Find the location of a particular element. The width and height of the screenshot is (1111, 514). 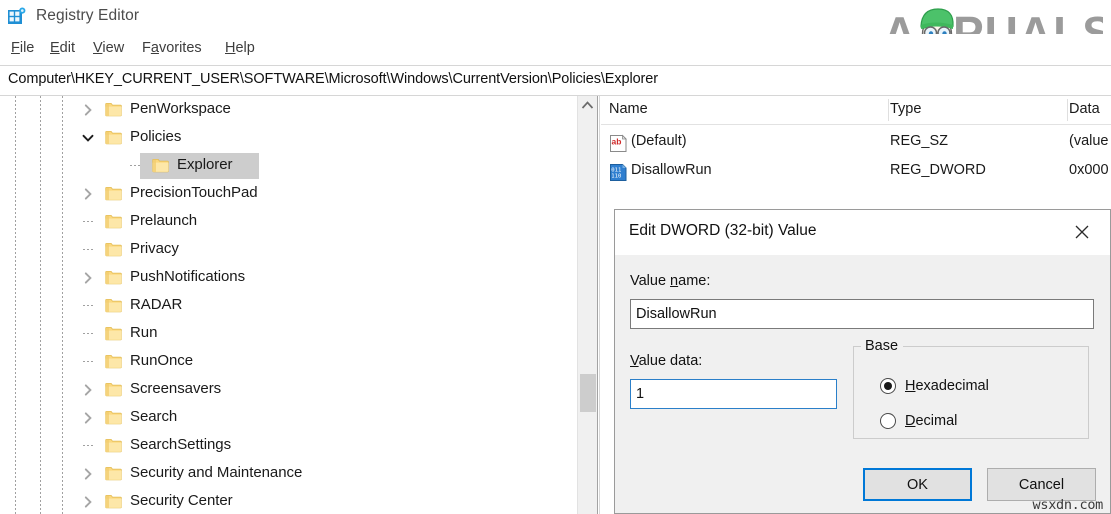

column-header-data: Data is located at coordinates (1084, 109).